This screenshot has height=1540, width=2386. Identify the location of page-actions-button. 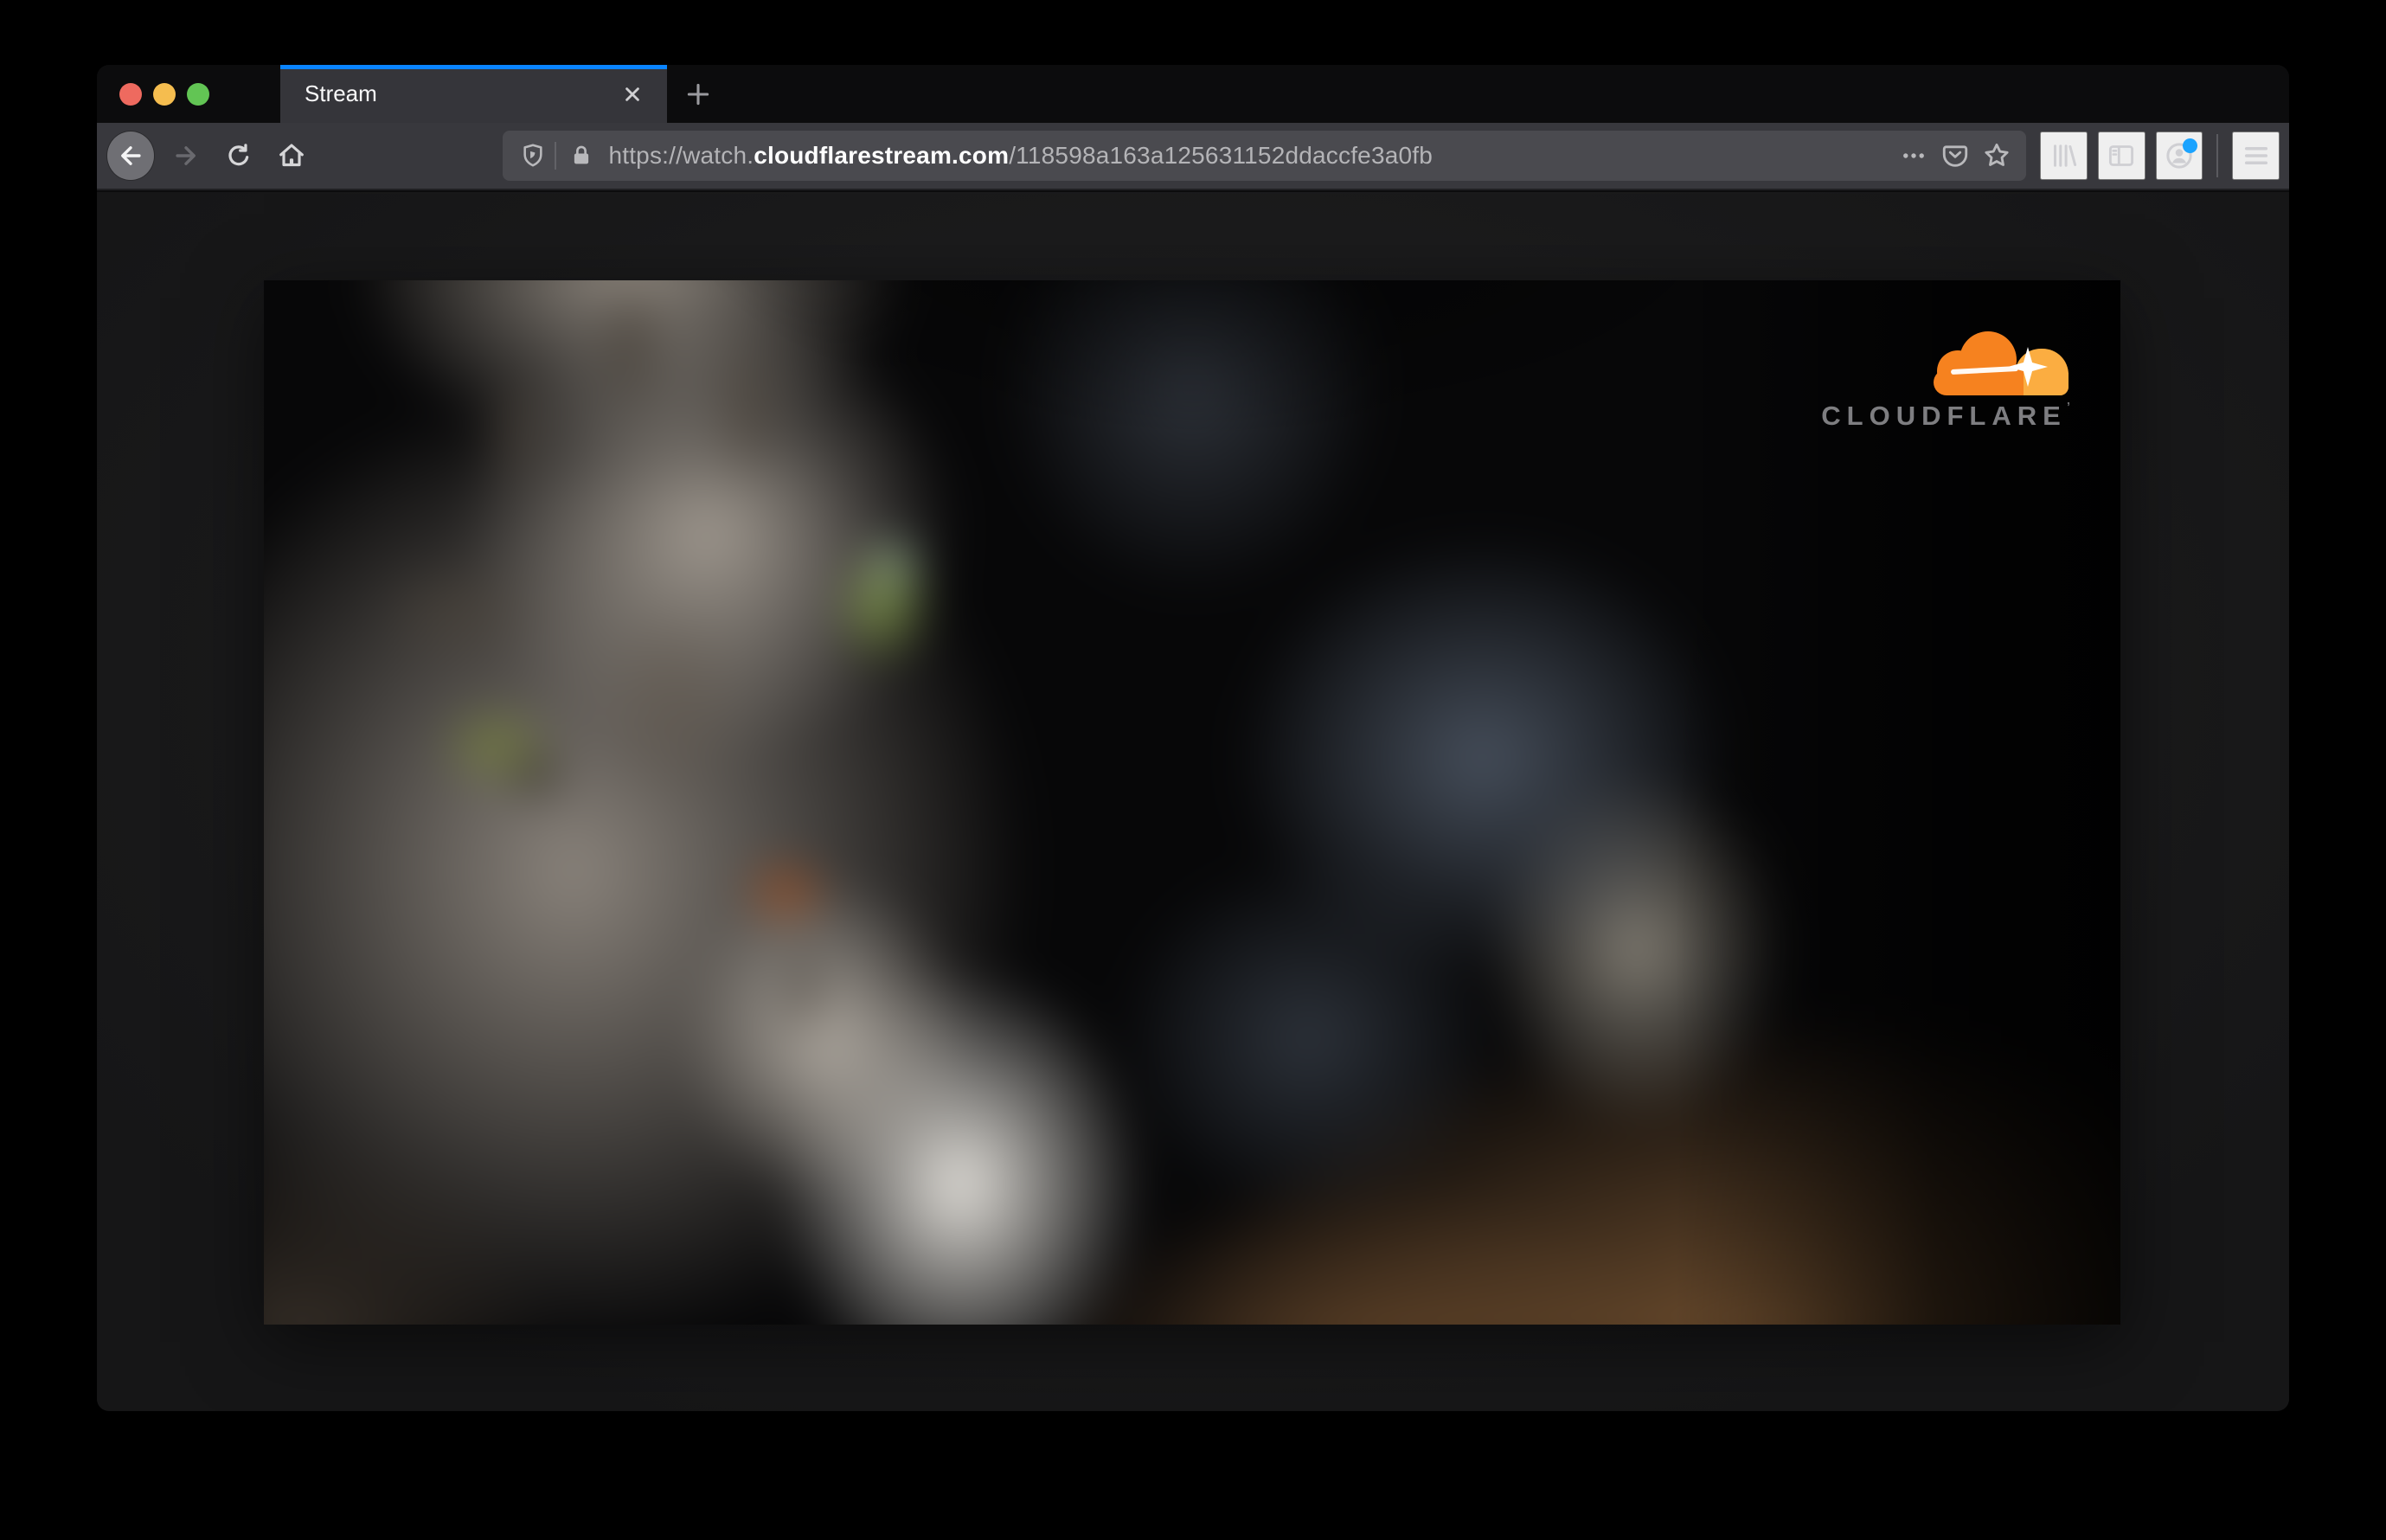
(1913, 155).